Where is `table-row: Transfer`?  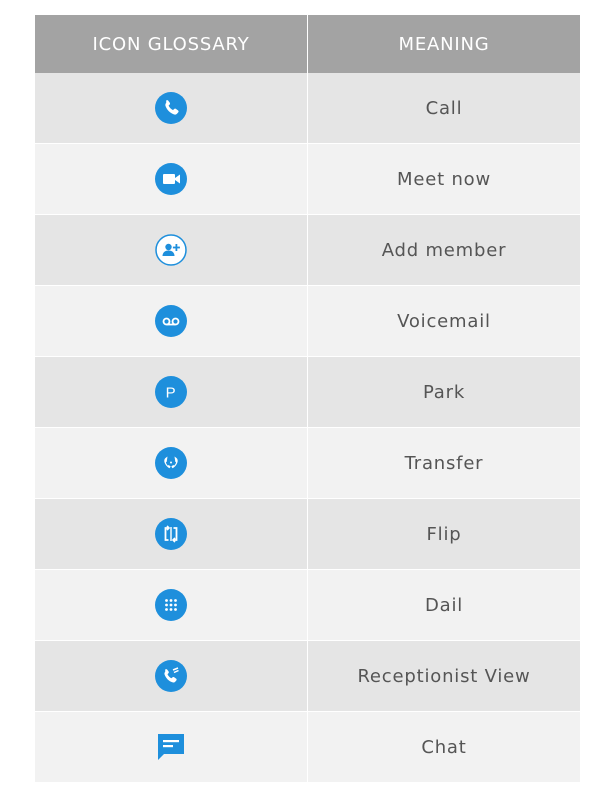 table-row: Transfer is located at coordinates (307, 463).